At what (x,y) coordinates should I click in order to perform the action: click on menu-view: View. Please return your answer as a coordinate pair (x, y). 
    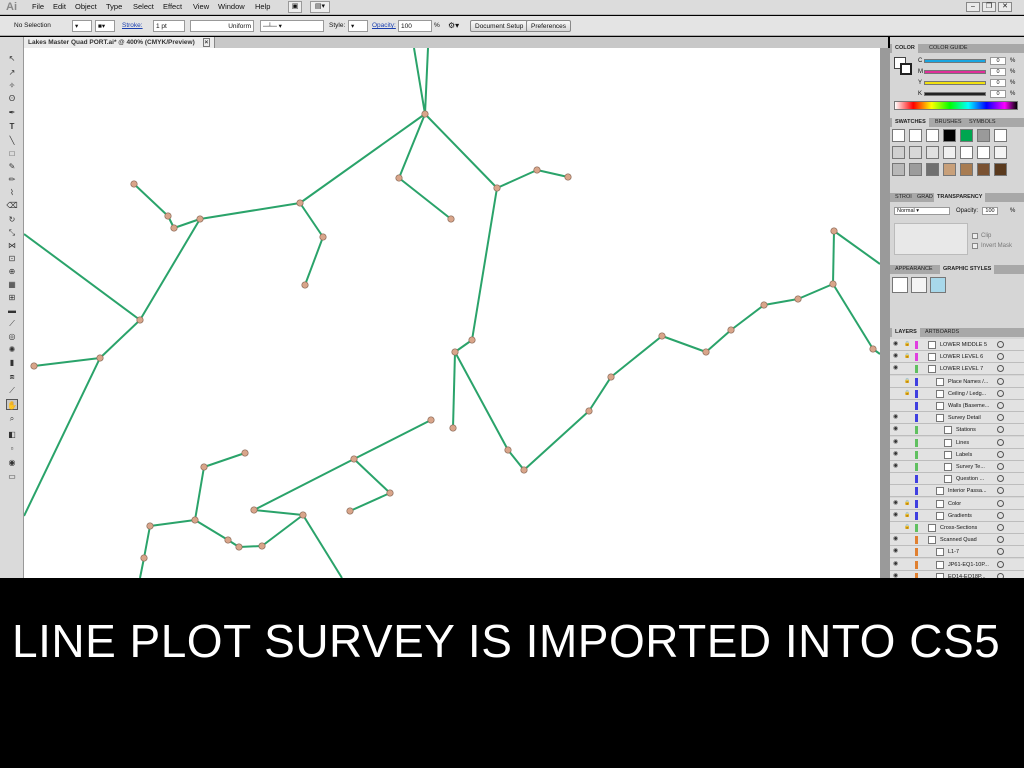
    Looking at the image, I should click on (201, 7).